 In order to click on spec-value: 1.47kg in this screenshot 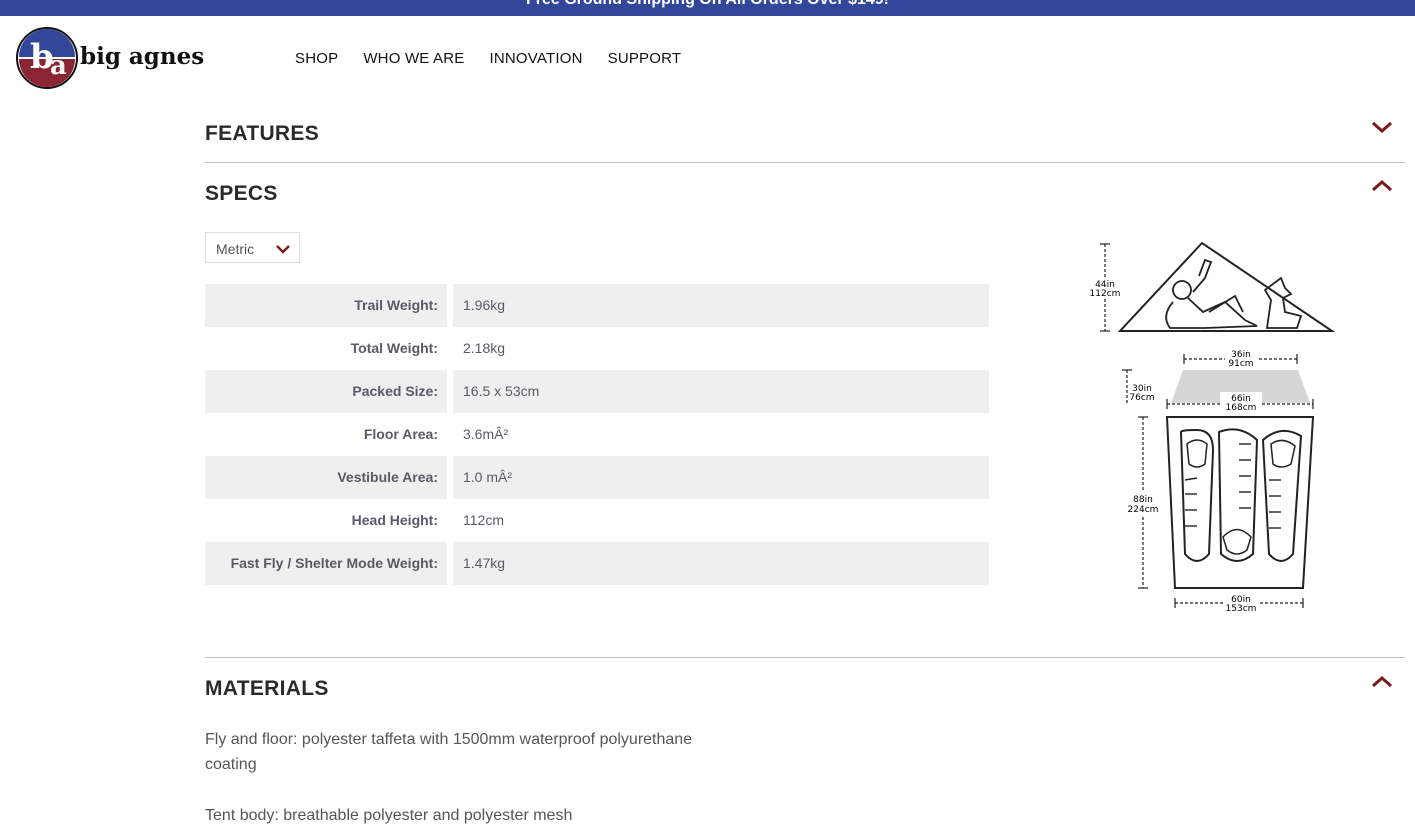, I will do `click(721, 563)`.